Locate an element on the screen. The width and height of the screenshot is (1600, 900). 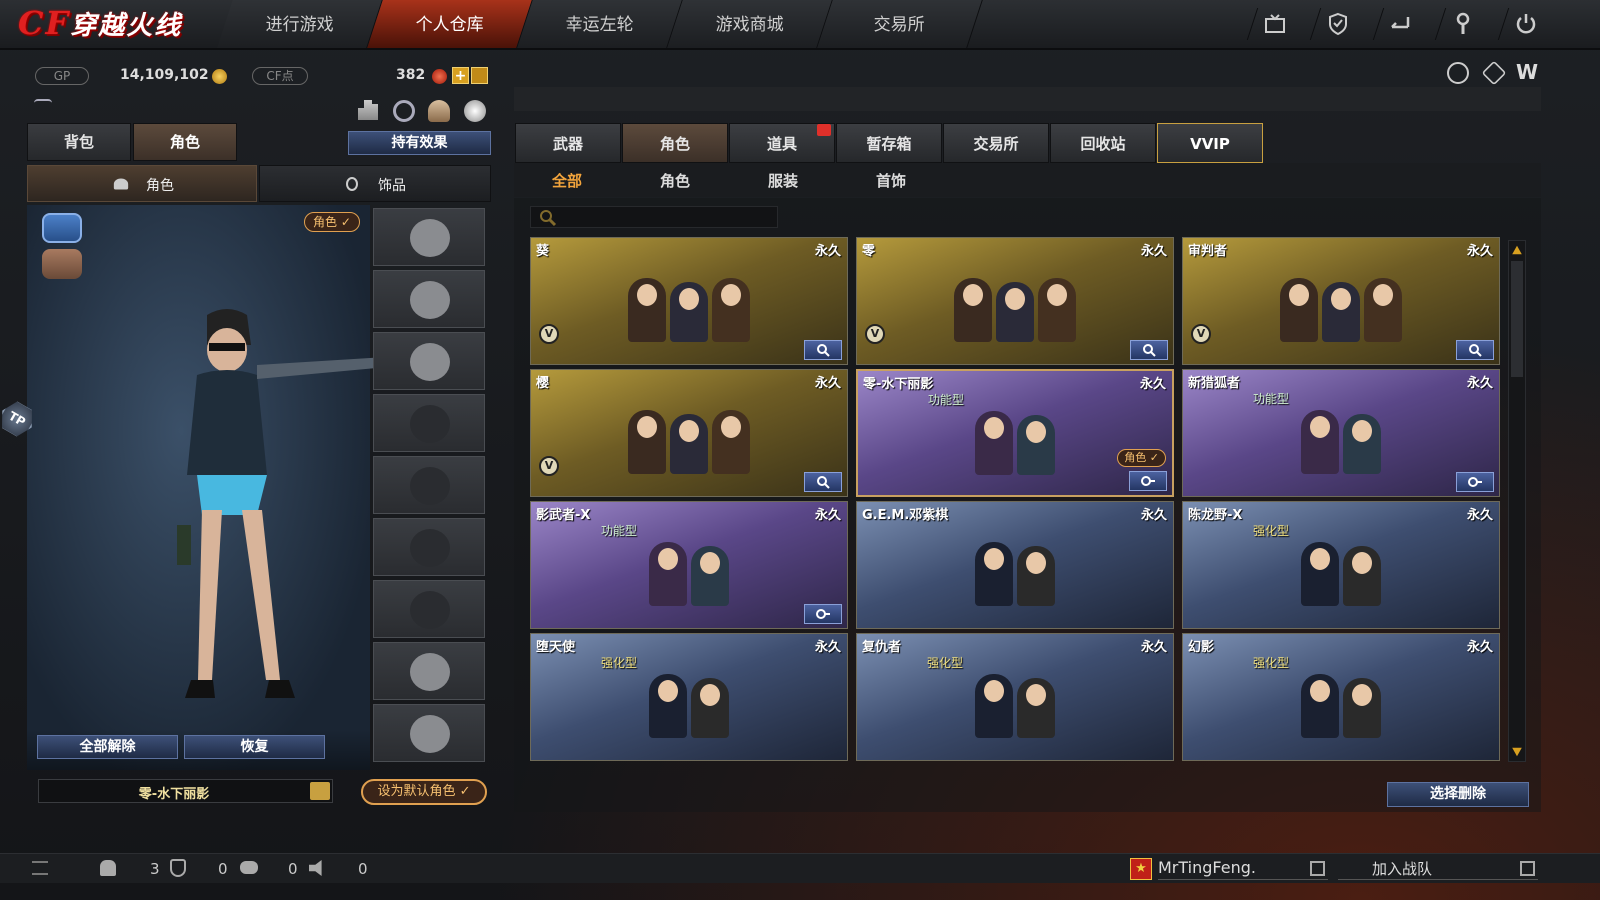
character-card: 复仇者 永久 强化型 is located at coordinates (1015, 697).